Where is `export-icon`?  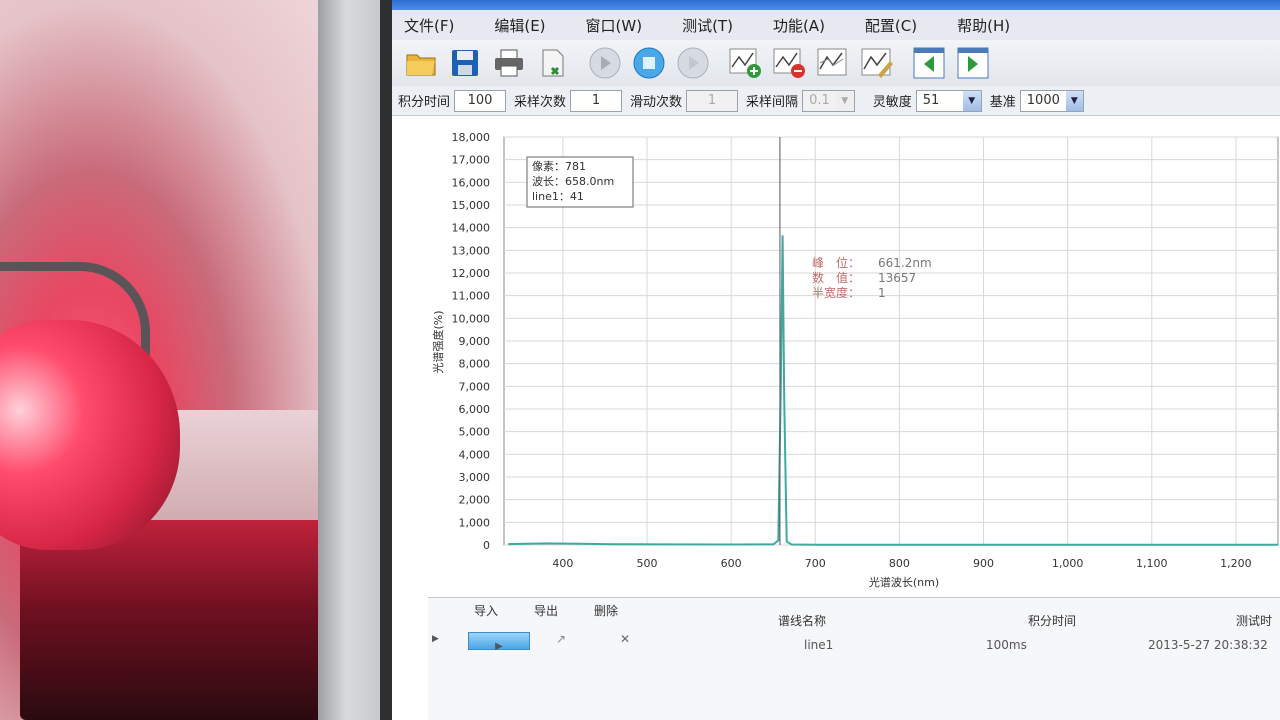 export-icon is located at coordinates (553, 63).